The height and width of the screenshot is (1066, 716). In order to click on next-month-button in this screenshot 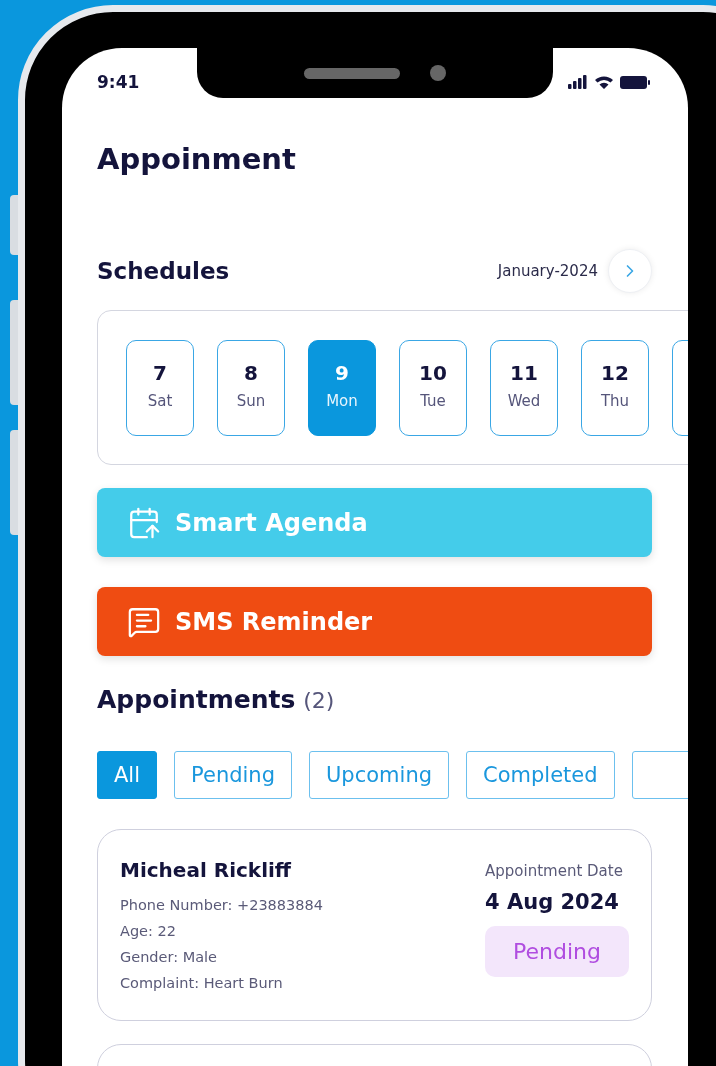, I will do `click(630, 271)`.